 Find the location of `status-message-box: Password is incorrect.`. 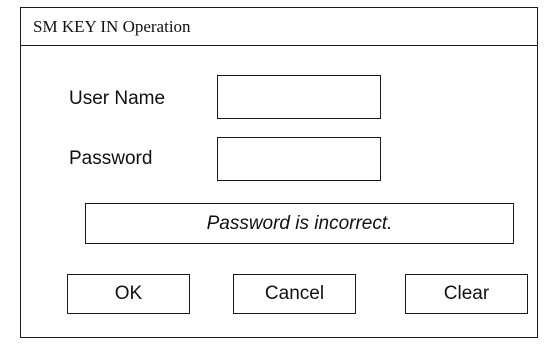

status-message-box: Password is incorrect. is located at coordinates (299, 223).